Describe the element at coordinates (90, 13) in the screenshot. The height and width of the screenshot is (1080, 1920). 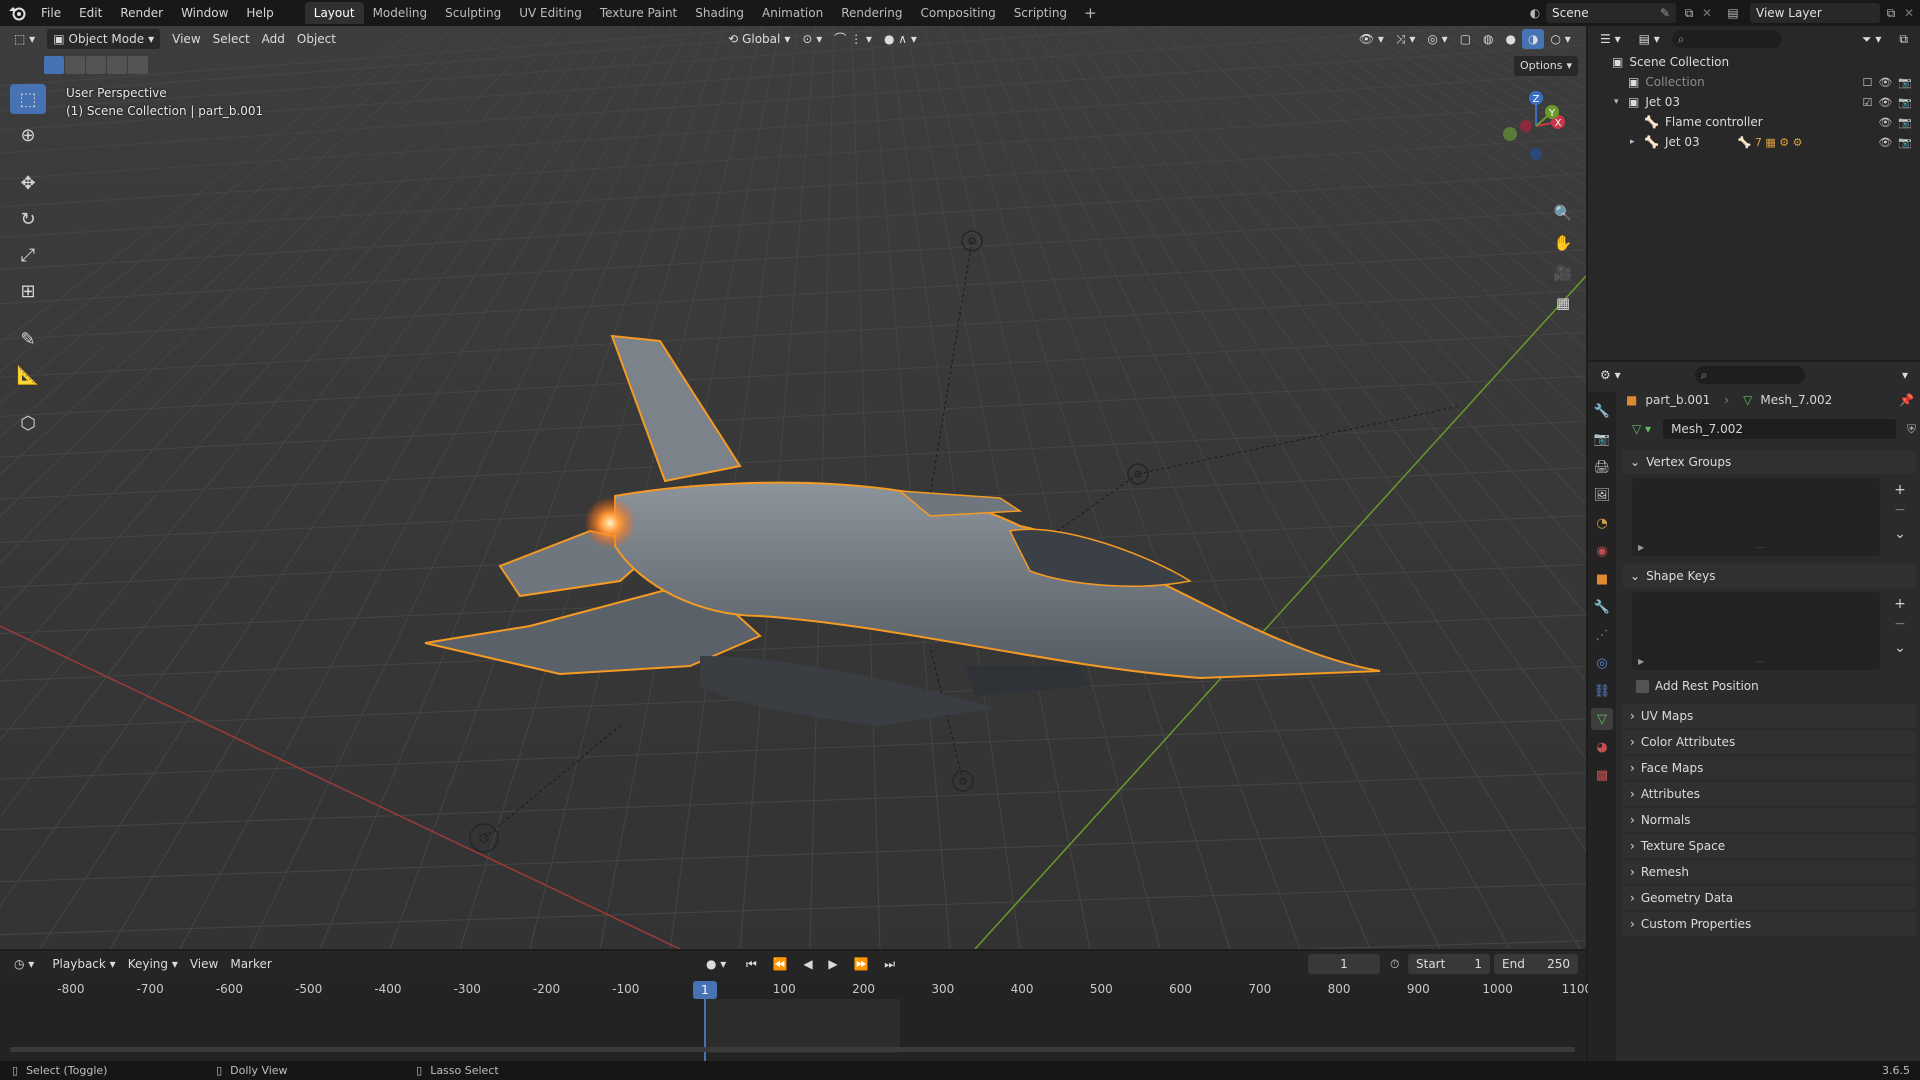
I see `menu-edit: Edit` at that location.